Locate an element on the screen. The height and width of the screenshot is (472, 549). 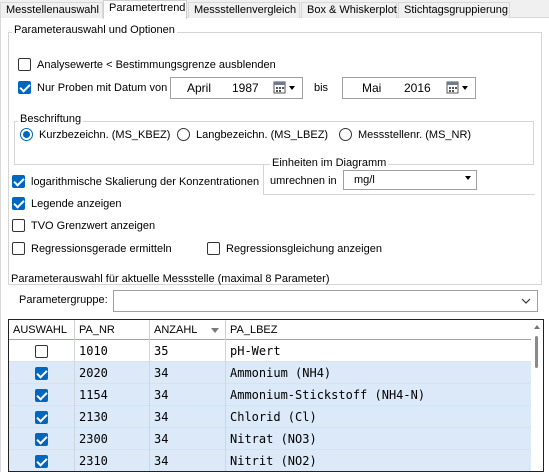
tvo-label: TVO Grenzwert anzeigen is located at coordinates (93, 225).